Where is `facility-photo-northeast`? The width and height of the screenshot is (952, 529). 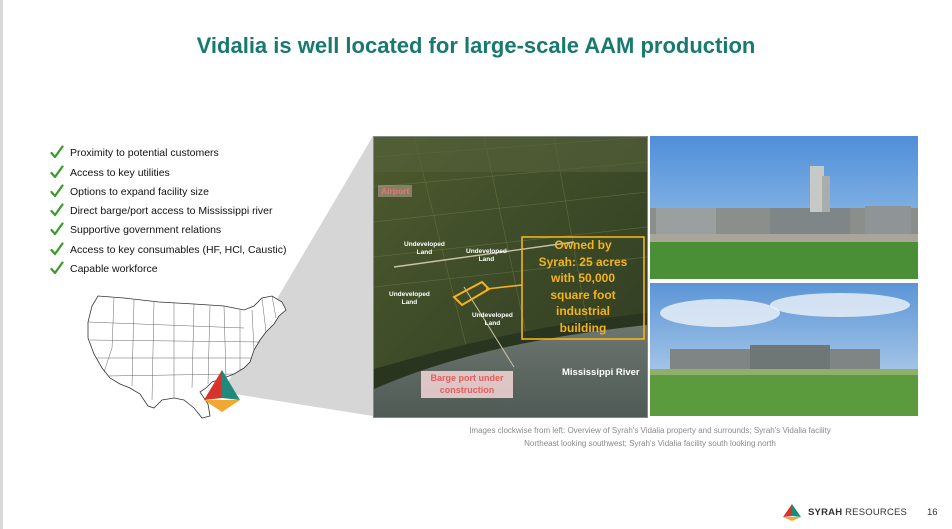 facility-photo-northeast is located at coordinates (784, 207).